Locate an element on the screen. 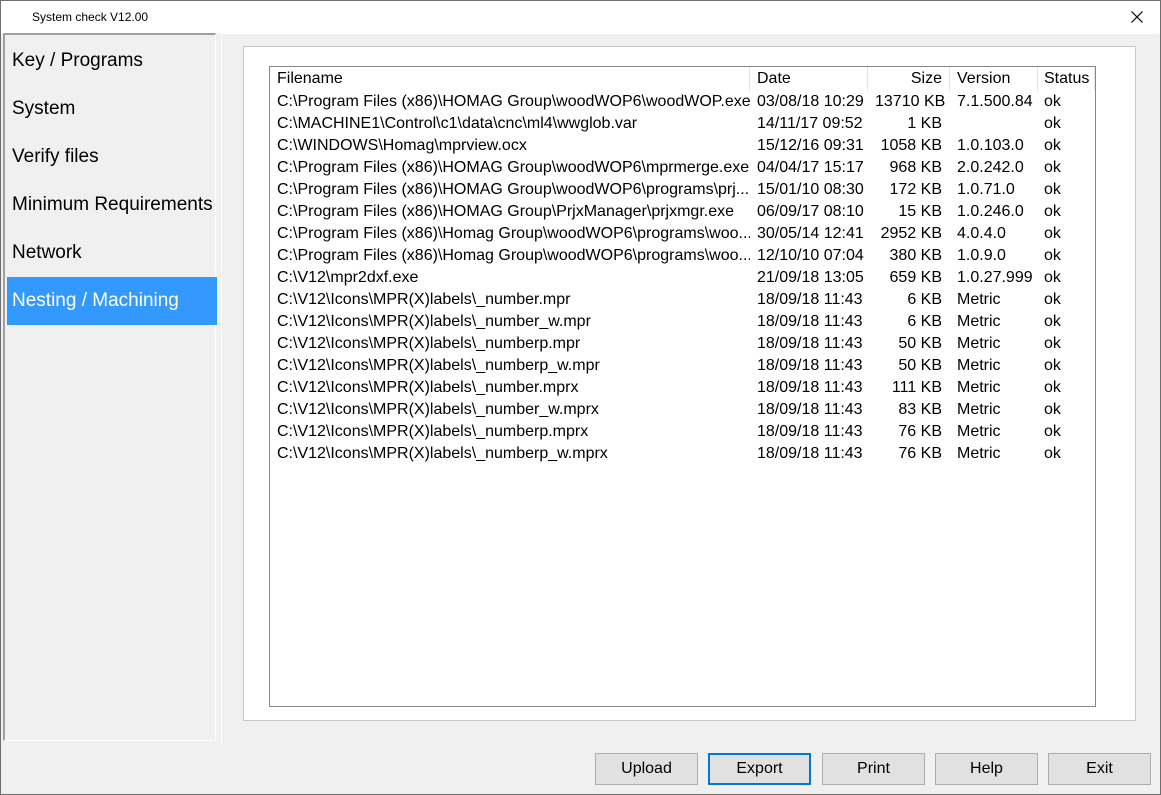  cell-size: 172 KB is located at coordinates (915, 189).